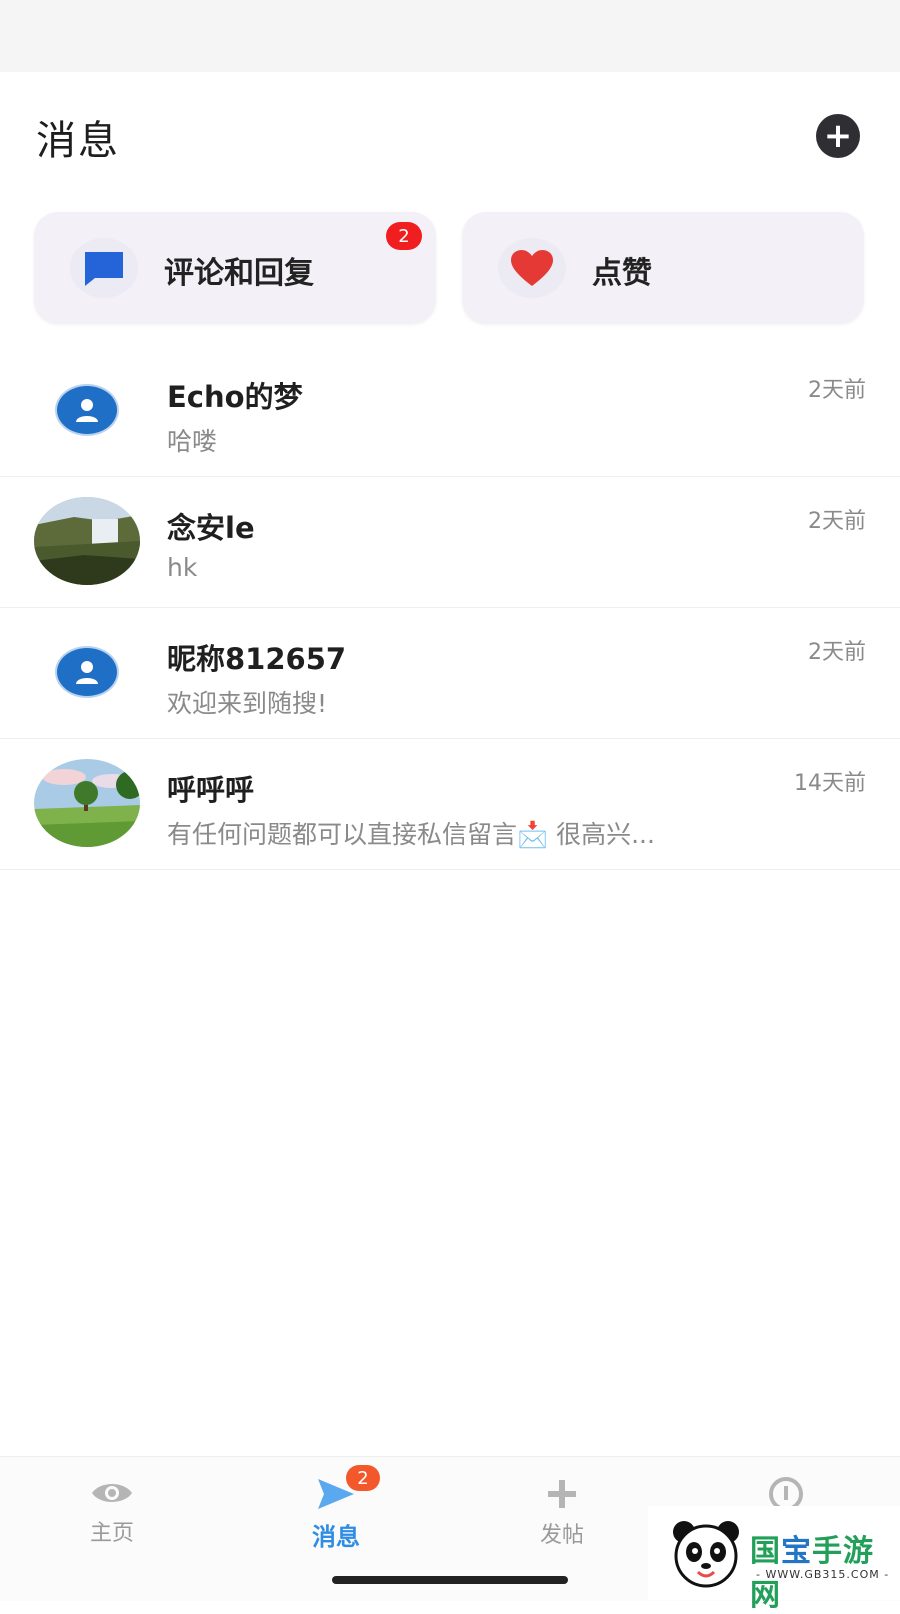 The width and height of the screenshot is (900, 1614). I want to click on comments-replies-label: 评论和回复, so click(239, 273).